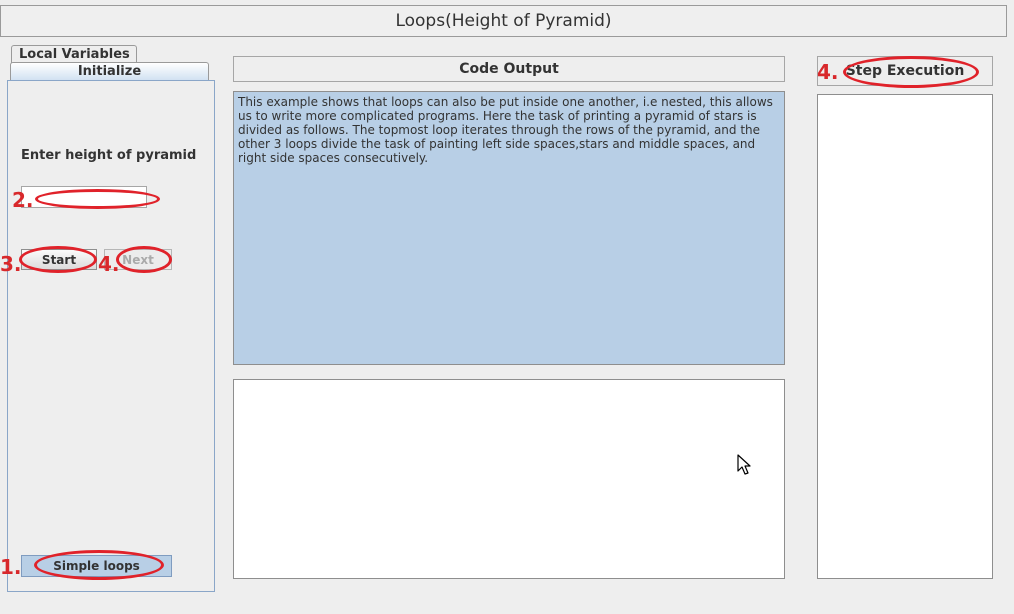 Image resolution: width=1014 pixels, height=614 pixels. Describe the element at coordinates (828, 72) in the screenshot. I see `annotation-number-4-step: 4.` at that location.